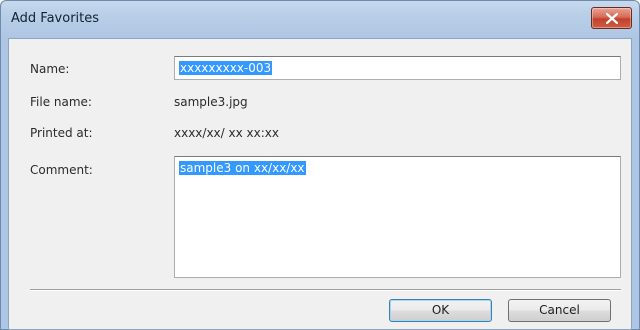  What do you see at coordinates (61, 170) in the screenshot?
I see `comment-label: Comment:` at bounding box center [61, 170].